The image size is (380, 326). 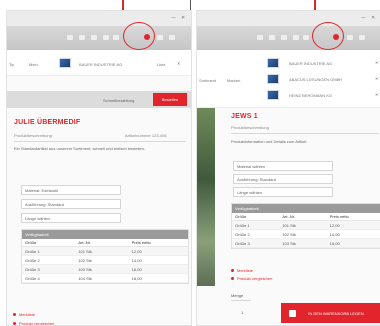 What do you see at coordinates (136, 269) in the screenshot?
I see `table-cell: 16,00` at bounding box center [136, 269].